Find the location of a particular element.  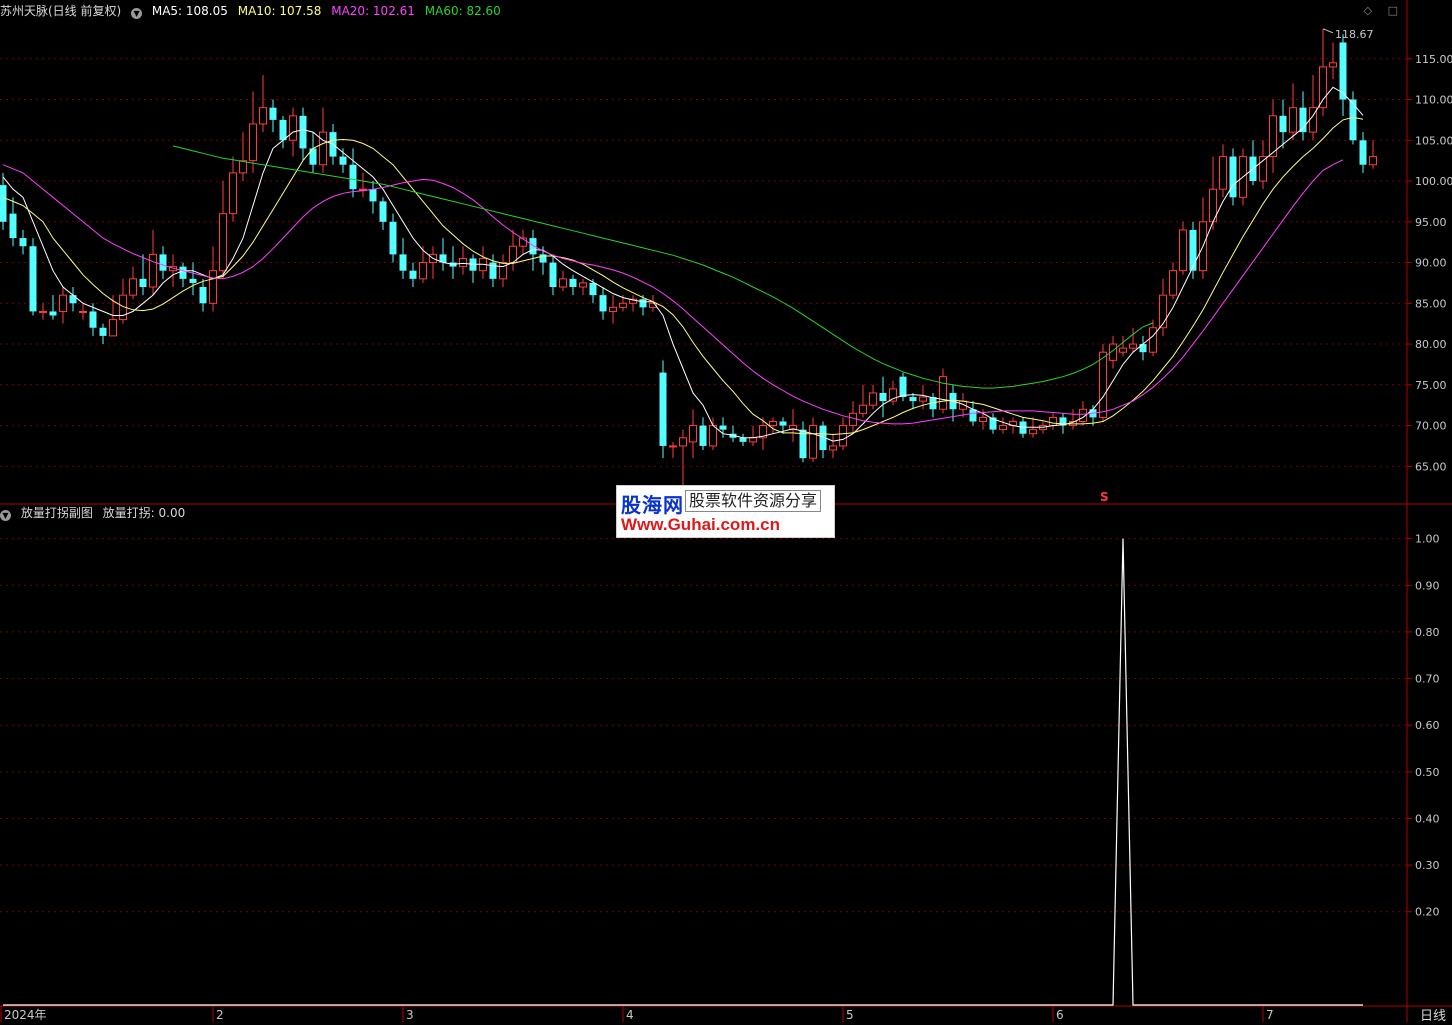

window-control-icons: ◇ □ is located at coordinates (1384, 10).